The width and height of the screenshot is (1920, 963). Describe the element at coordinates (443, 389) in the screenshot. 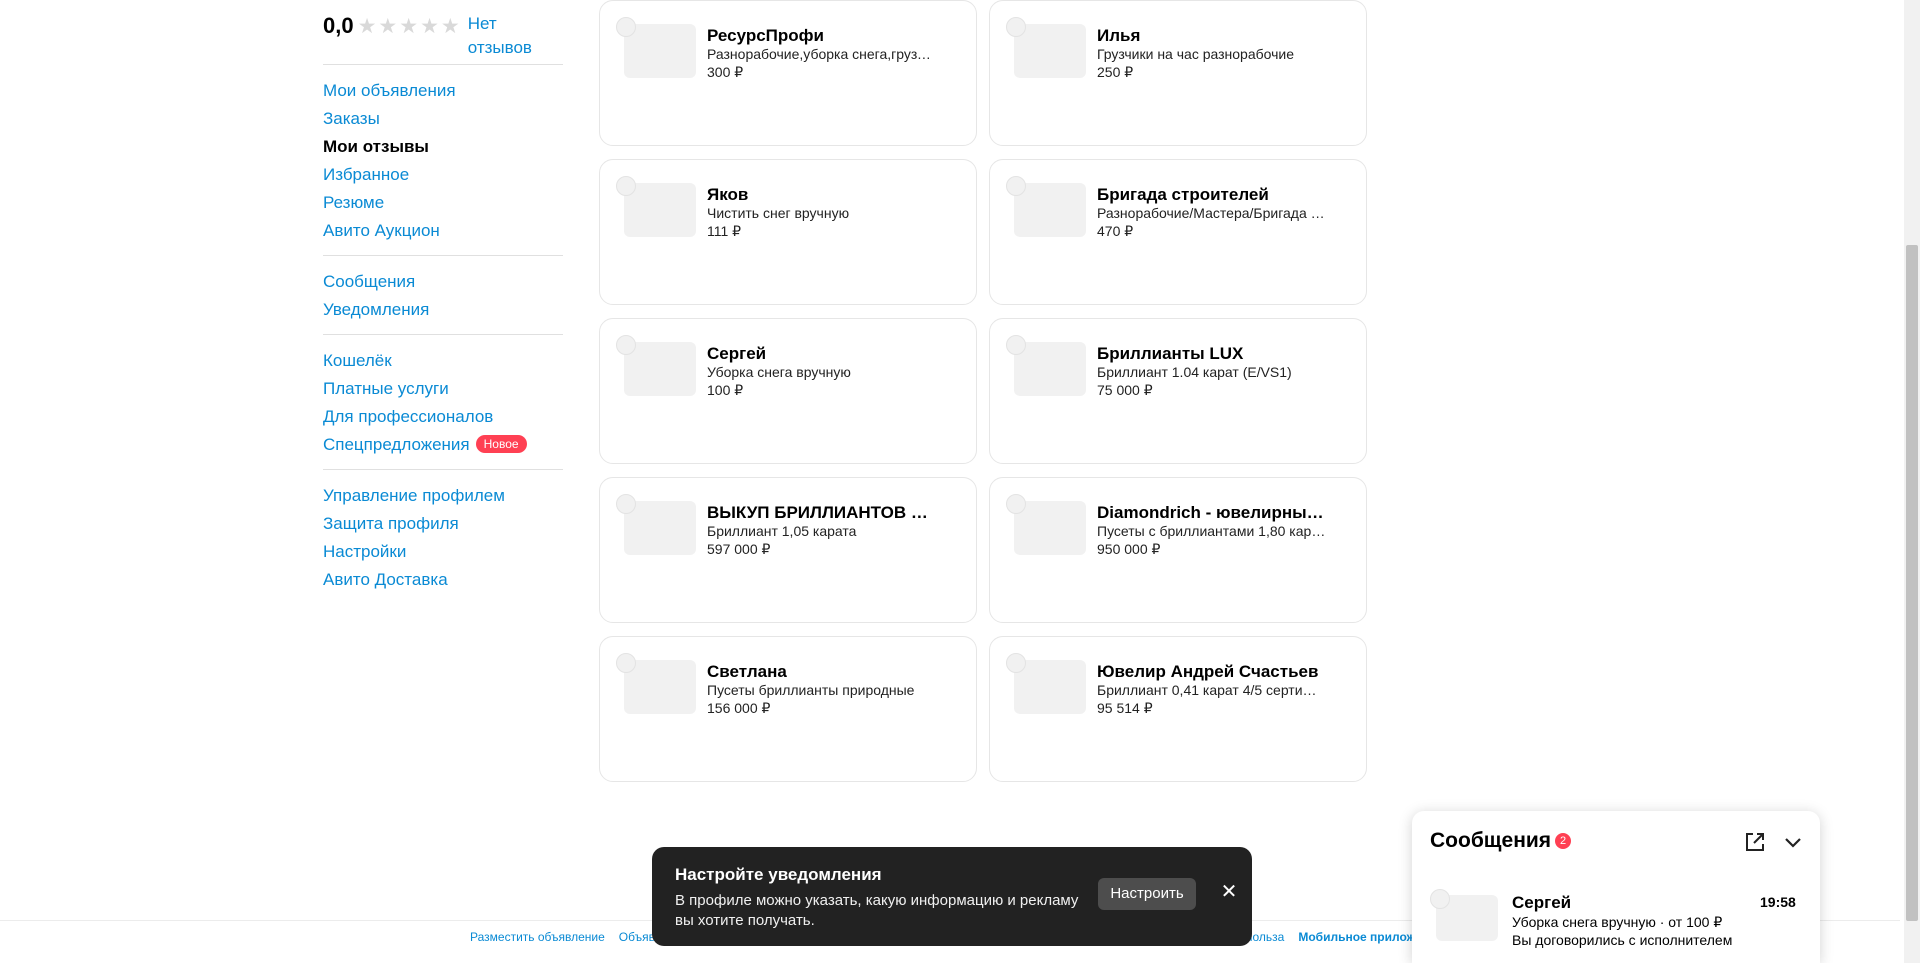

I see `menu-paid-services: Платные услуги` at that location.